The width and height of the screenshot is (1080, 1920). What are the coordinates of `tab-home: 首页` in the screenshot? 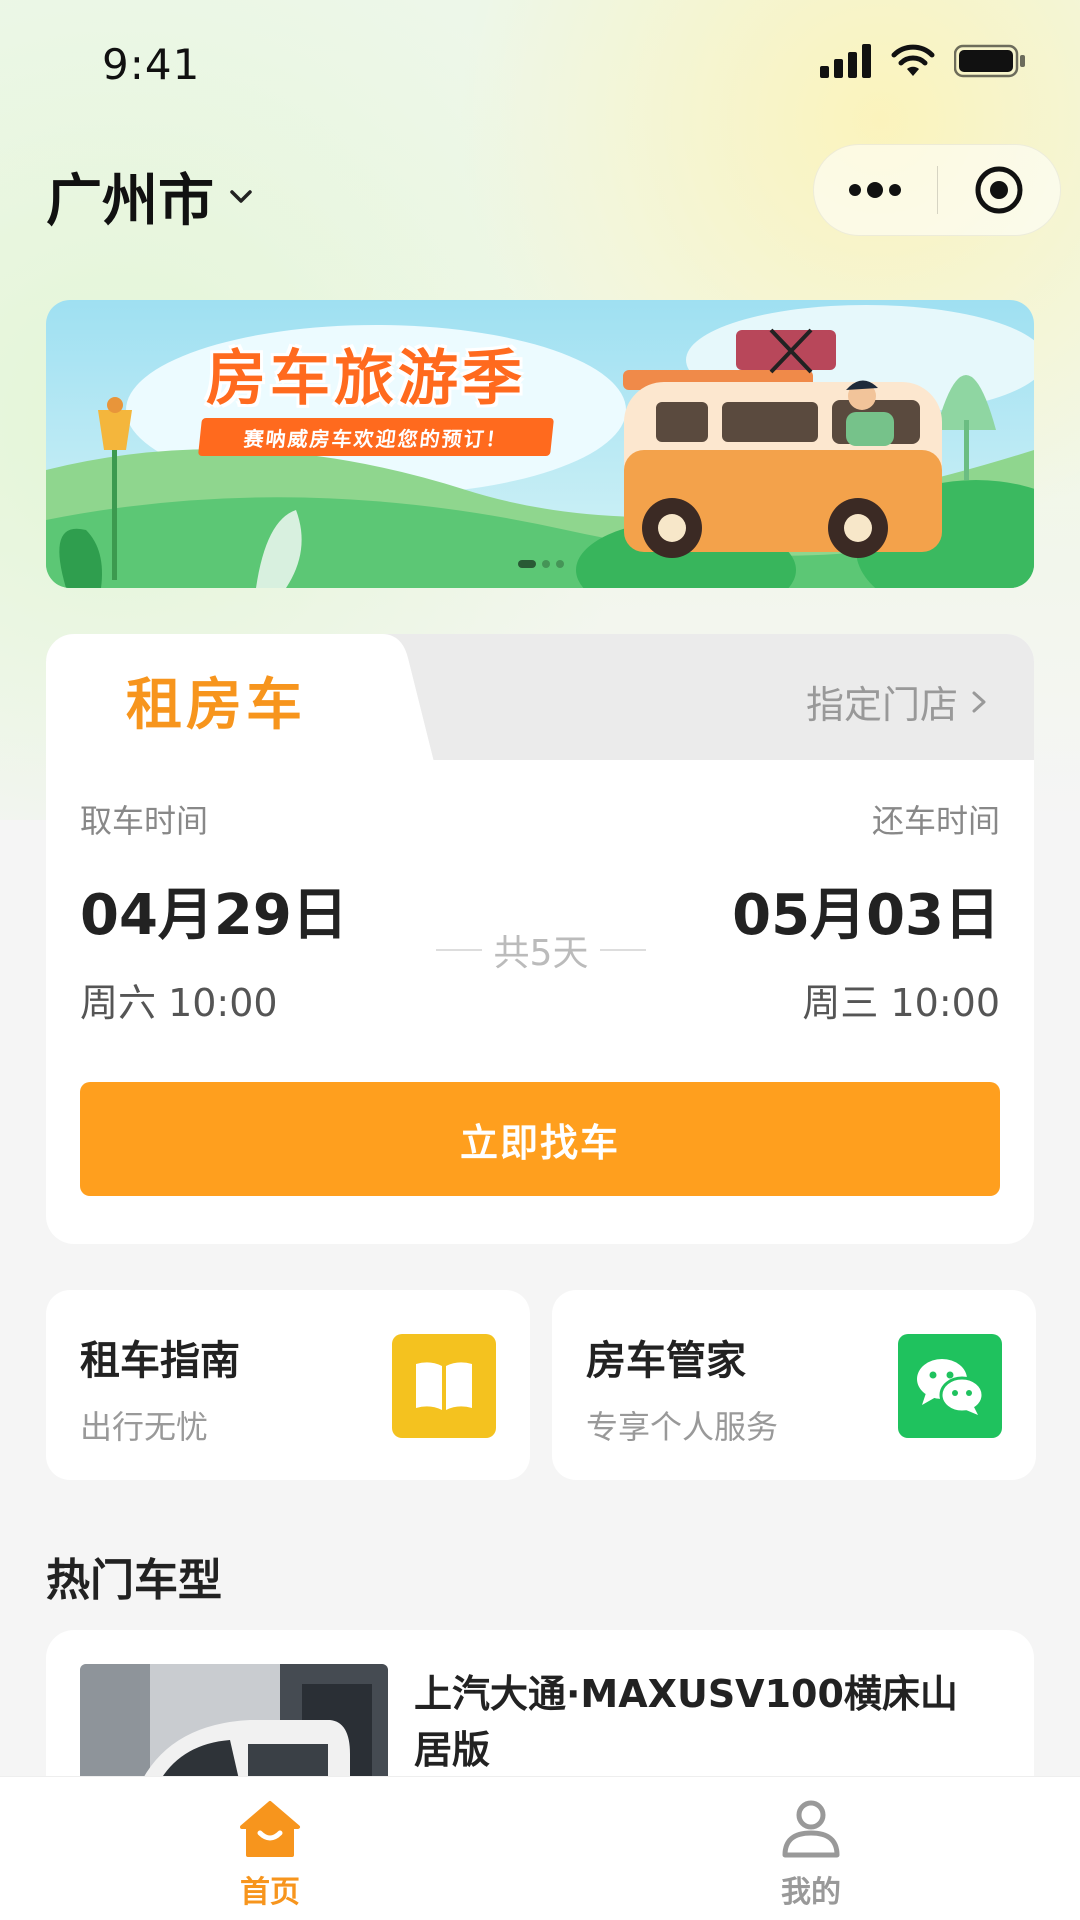 It's located at (270, 1855).